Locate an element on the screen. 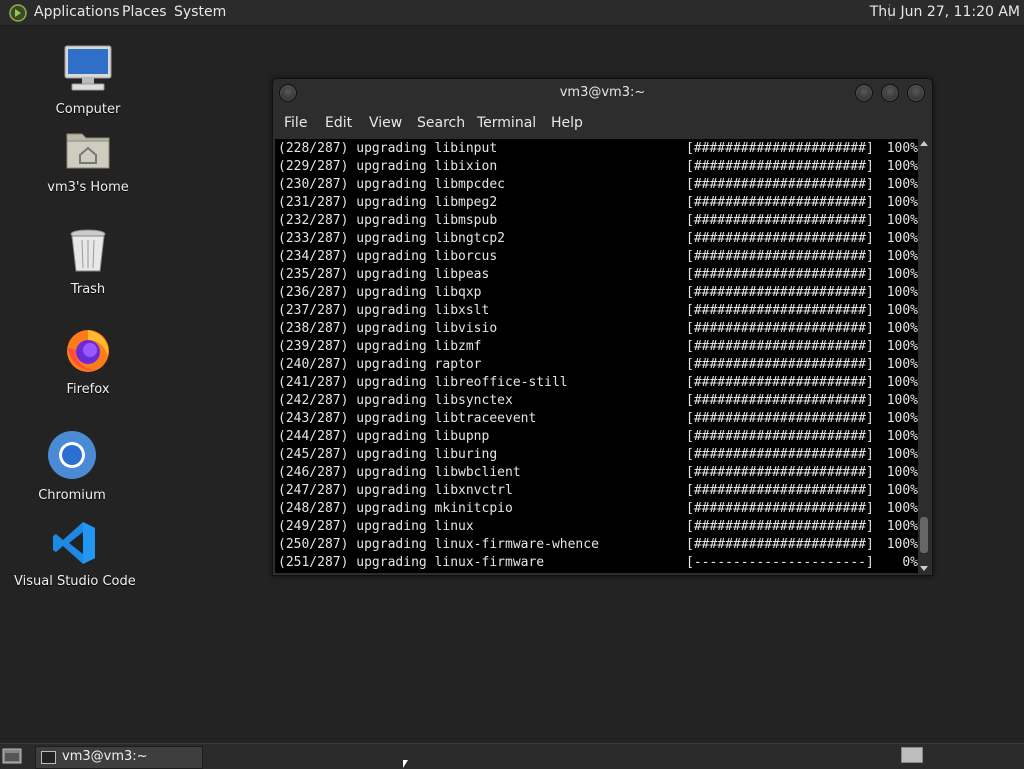 Image resolution: width=1024 pixels, height=769 pixels. line-text: upgrading libxslt is located at coordinates (423, 310).